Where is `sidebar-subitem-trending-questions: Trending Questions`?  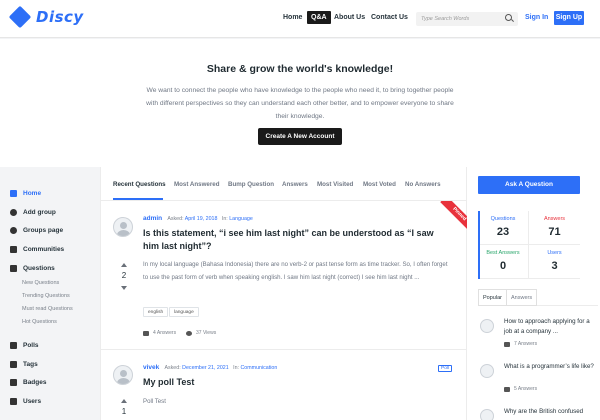
sidebar-subitem-trending-questions: Trending Questions is located at coordinates (46, 296).